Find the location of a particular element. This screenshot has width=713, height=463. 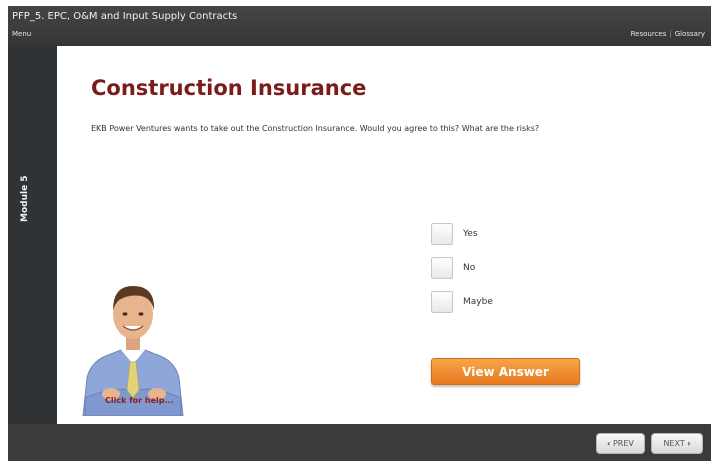

top-links: Resources | Glossary is located at coordinates (668, 34).